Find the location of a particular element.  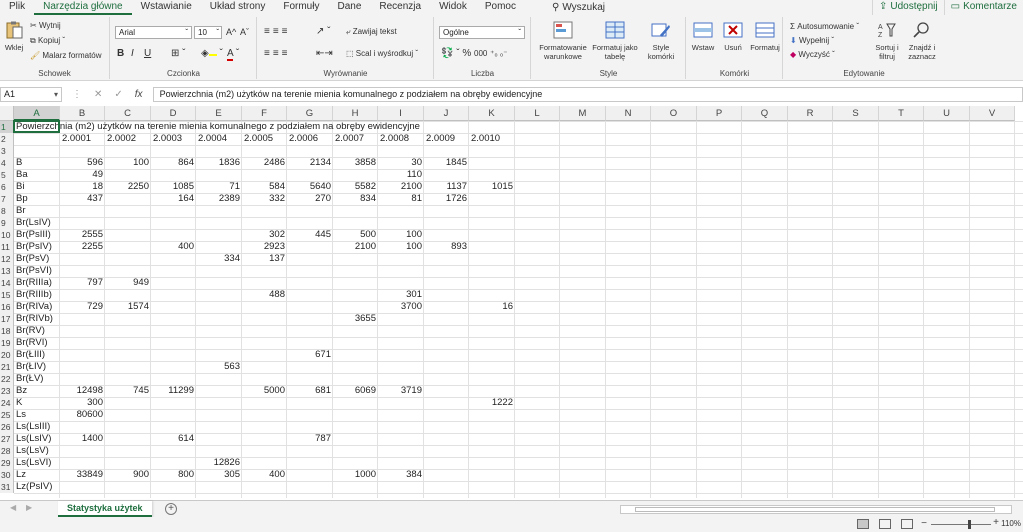

cell-H30: 1000 is located at coordinates (355, 475).